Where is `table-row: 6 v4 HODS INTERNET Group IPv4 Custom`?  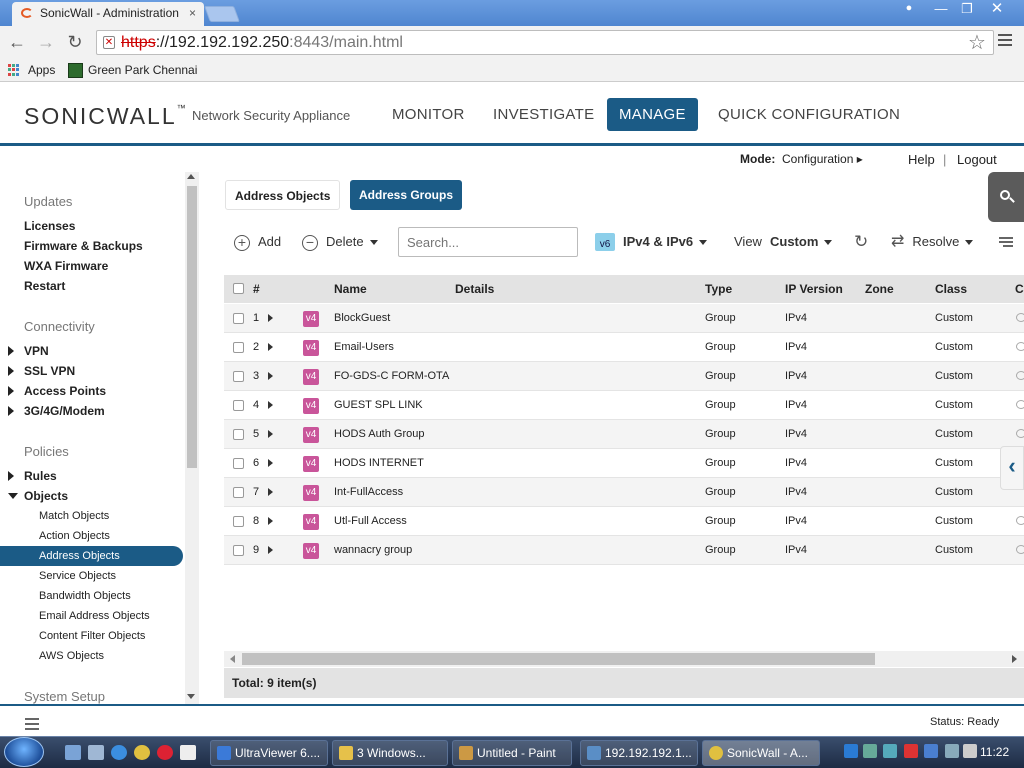
table-row: 6 v4 HODS INTERNET Group IPv4 Custom is located at coordinates (624, 463).